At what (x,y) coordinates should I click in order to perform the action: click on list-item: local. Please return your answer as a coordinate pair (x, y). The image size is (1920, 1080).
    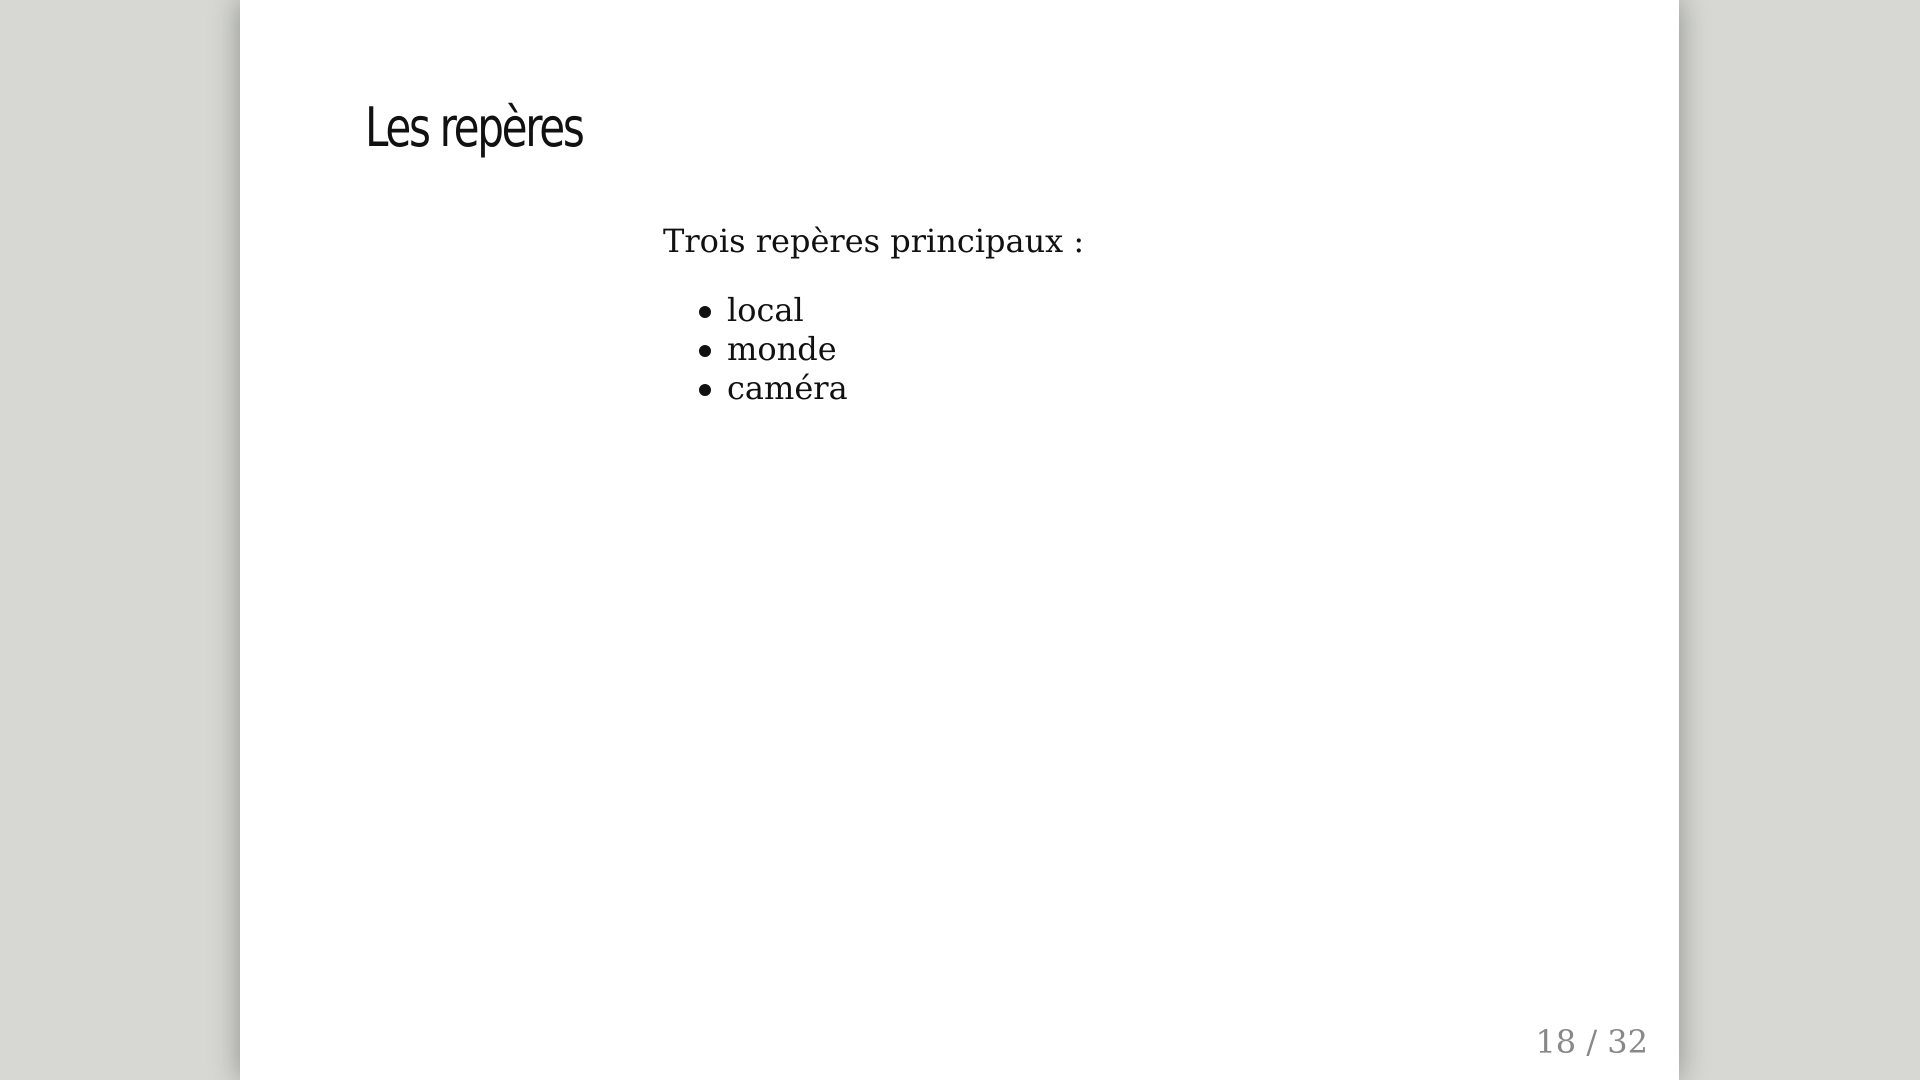
    Looking at the image, I should click on (873, 310).